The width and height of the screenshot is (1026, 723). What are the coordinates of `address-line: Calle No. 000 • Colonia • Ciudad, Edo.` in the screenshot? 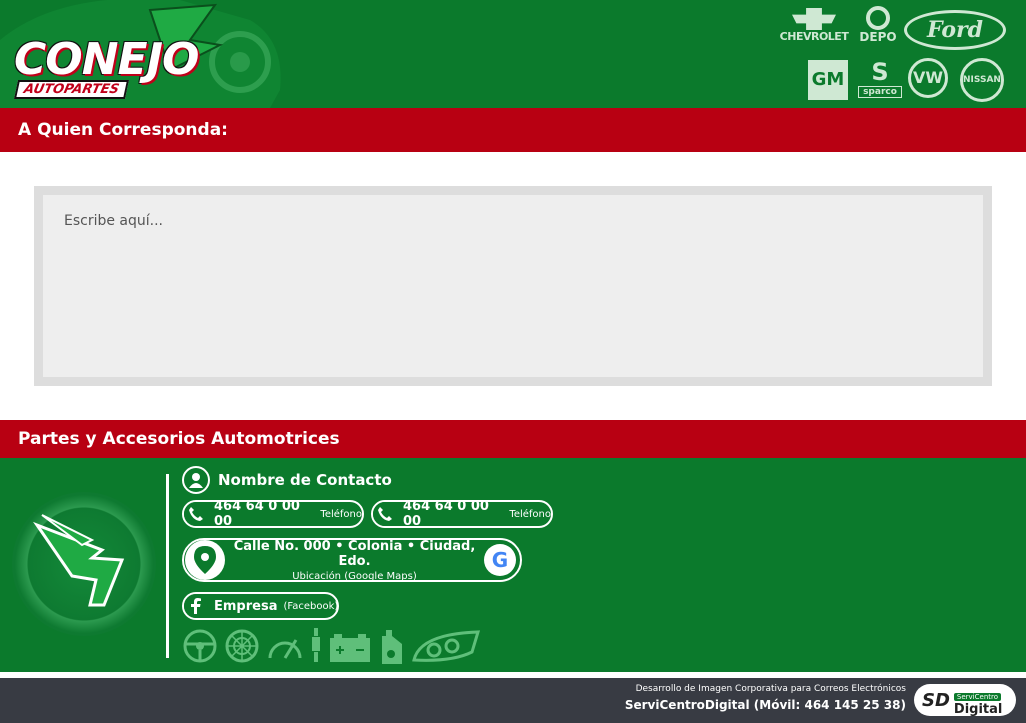 It's located at (354, 553).